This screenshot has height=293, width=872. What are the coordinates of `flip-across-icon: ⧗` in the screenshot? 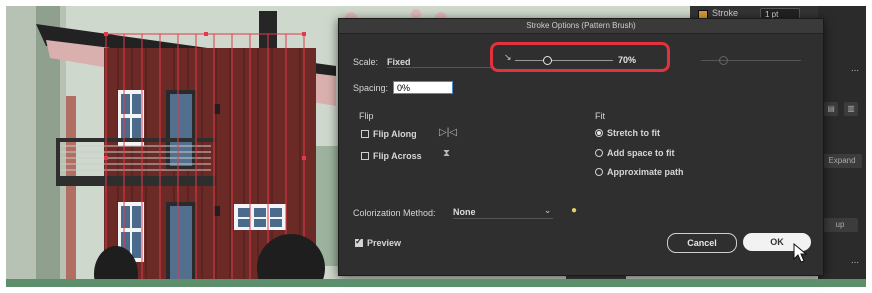 It's located at (447, 153).